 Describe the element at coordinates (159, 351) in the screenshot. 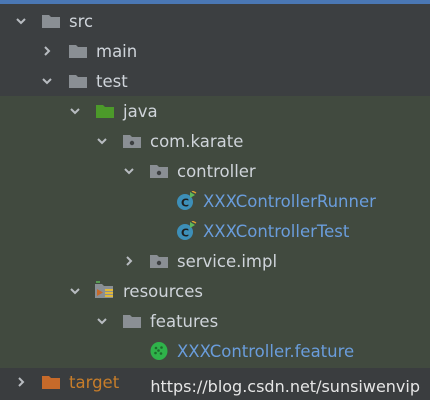

I see `cucumber-feature-icon` at that location.